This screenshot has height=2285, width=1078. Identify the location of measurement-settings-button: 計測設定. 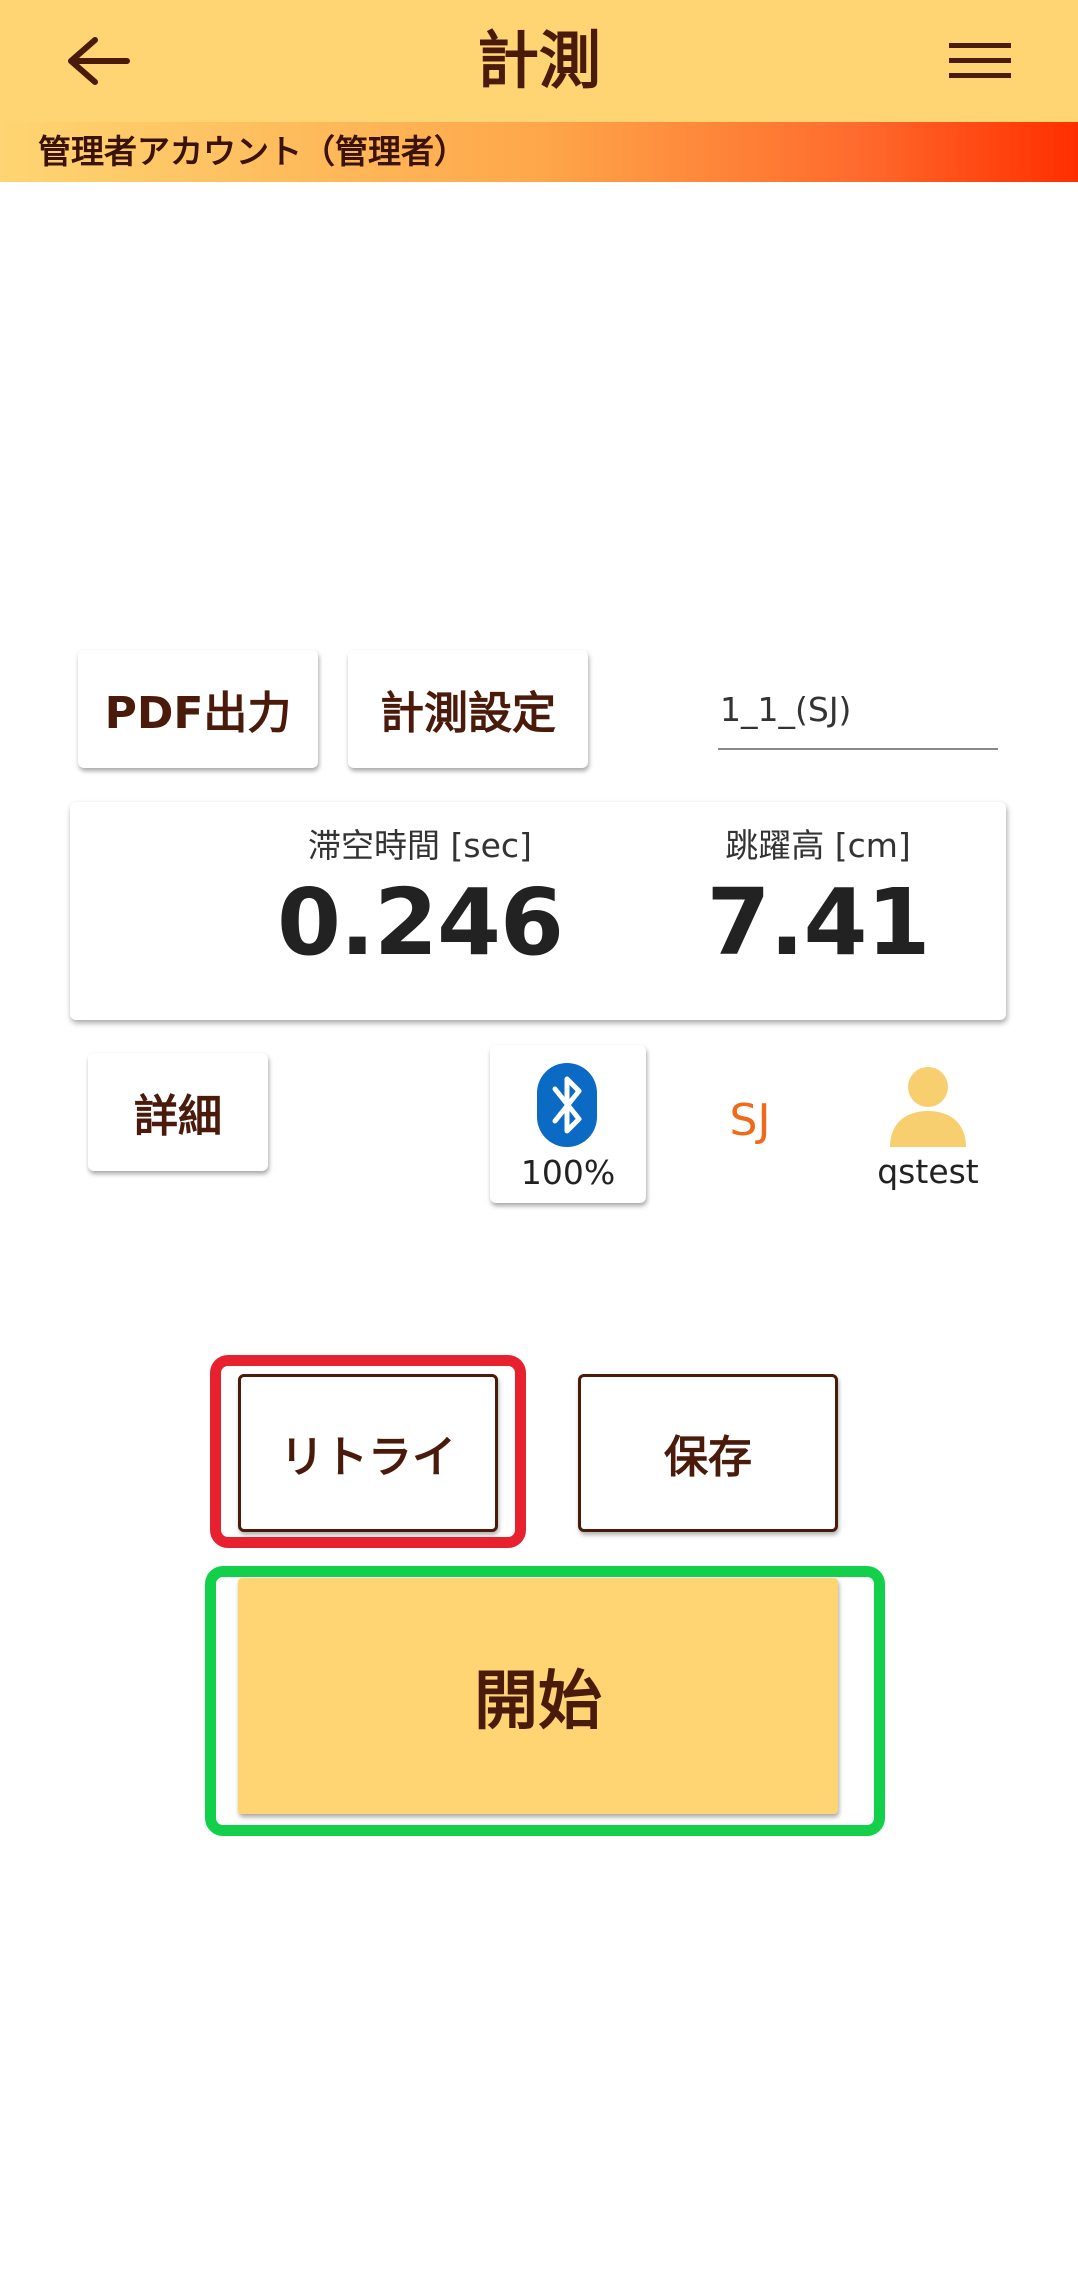
(468, 709).